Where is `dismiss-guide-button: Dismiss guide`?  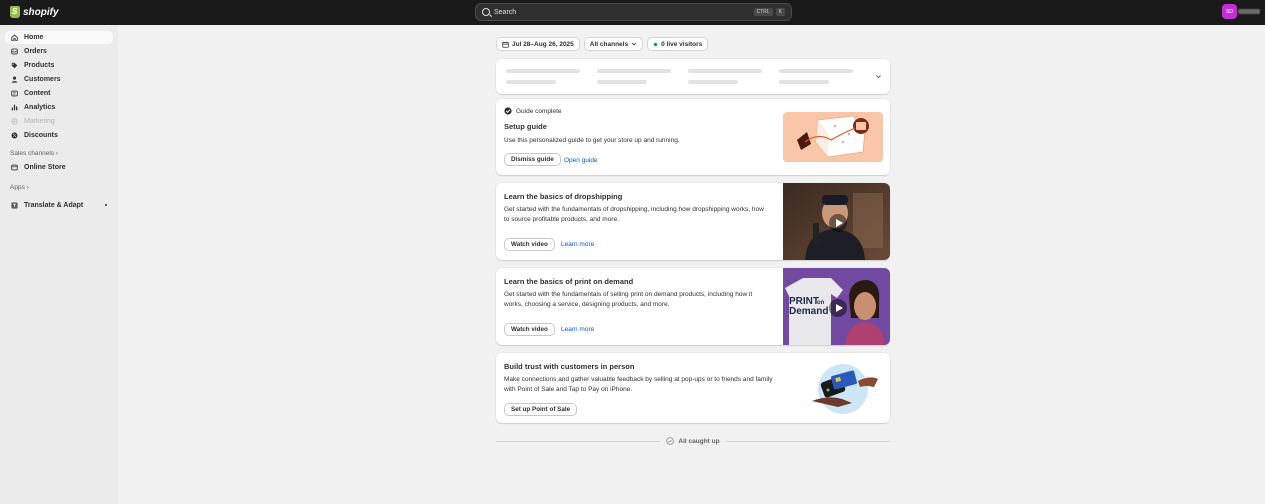
dismiss-guide-button: Dismiss guide is located at coordinates (532, 159).